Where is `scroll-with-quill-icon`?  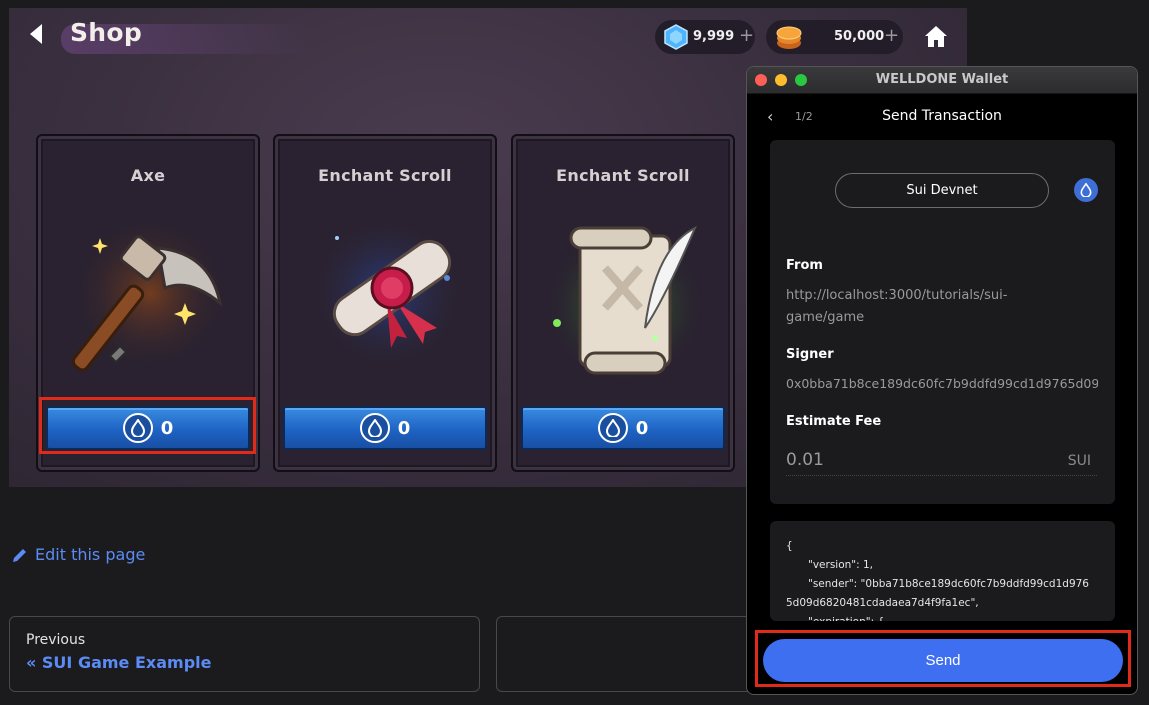
scroll-with-quill-icon is located at coordinates (625, 298).